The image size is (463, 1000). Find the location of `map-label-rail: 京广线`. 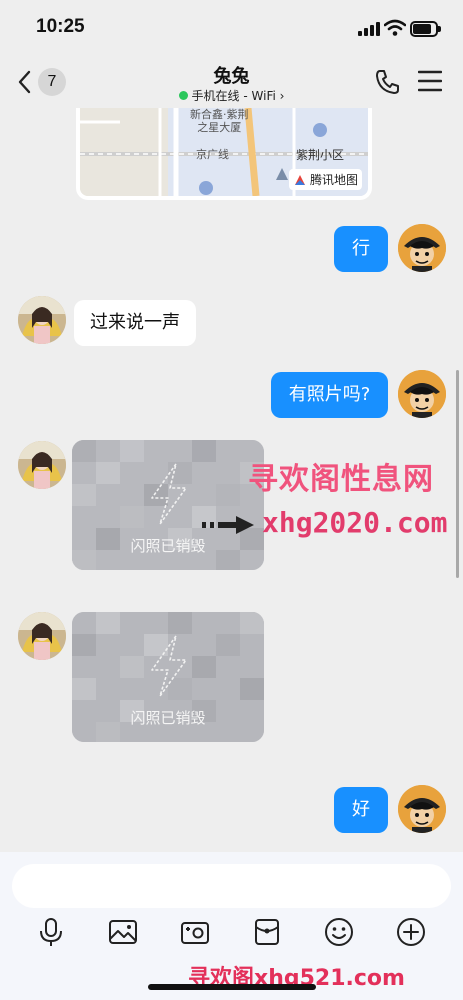

map-label-rail: 京广线 is located at coordinates (212, 154).